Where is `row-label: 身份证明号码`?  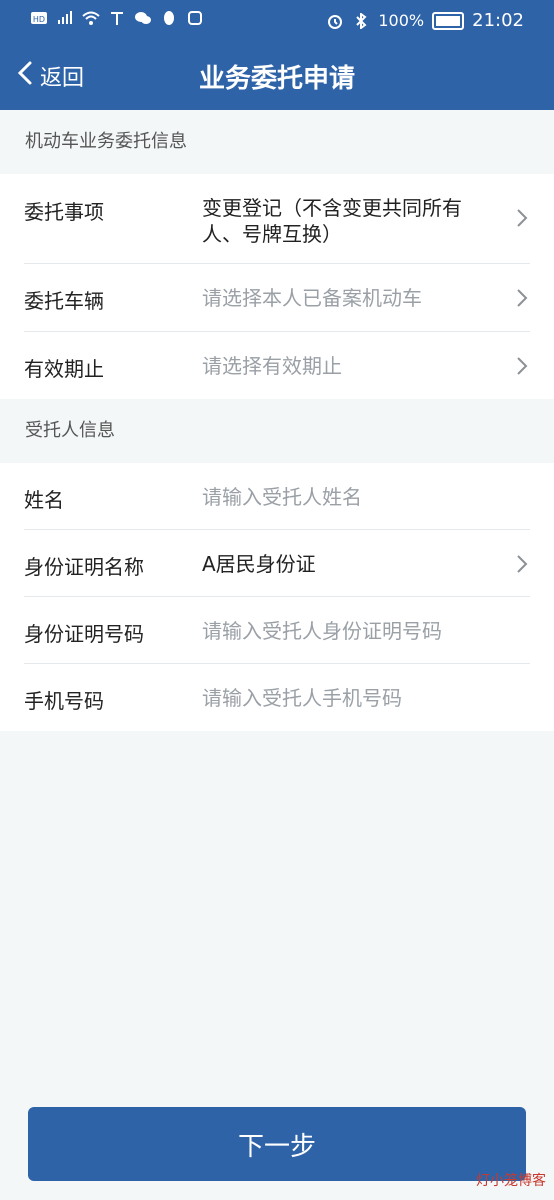
row-label: 身份证明号码 is located at coordinates (84, 634).